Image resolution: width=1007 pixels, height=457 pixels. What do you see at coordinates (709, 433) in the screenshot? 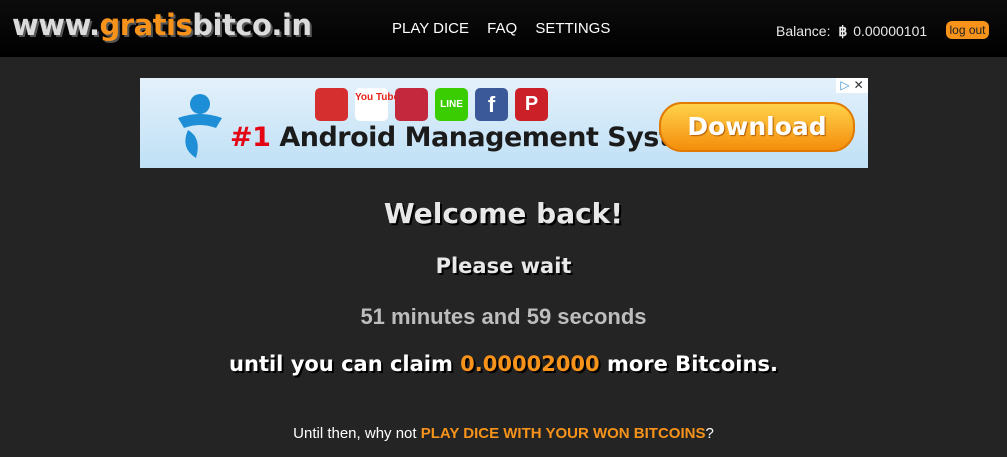
I see `until-suffix: ?` at bounding box center [709, 433].